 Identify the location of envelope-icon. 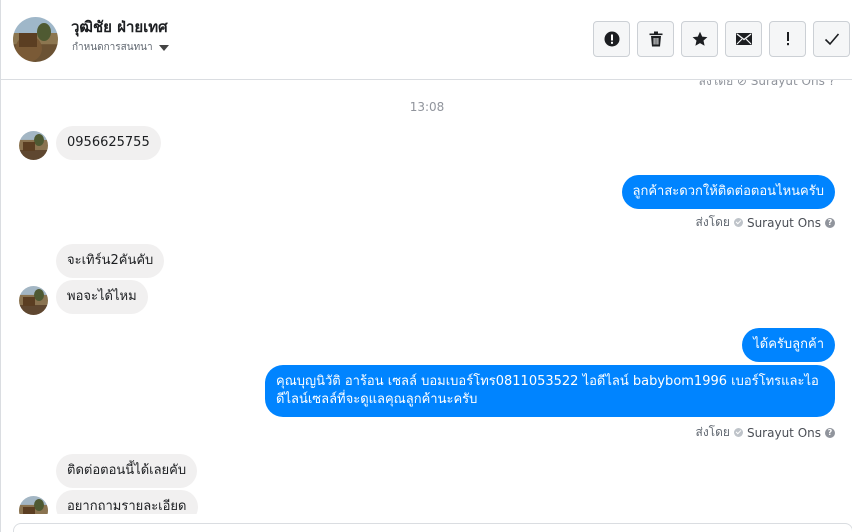
(743, 39).